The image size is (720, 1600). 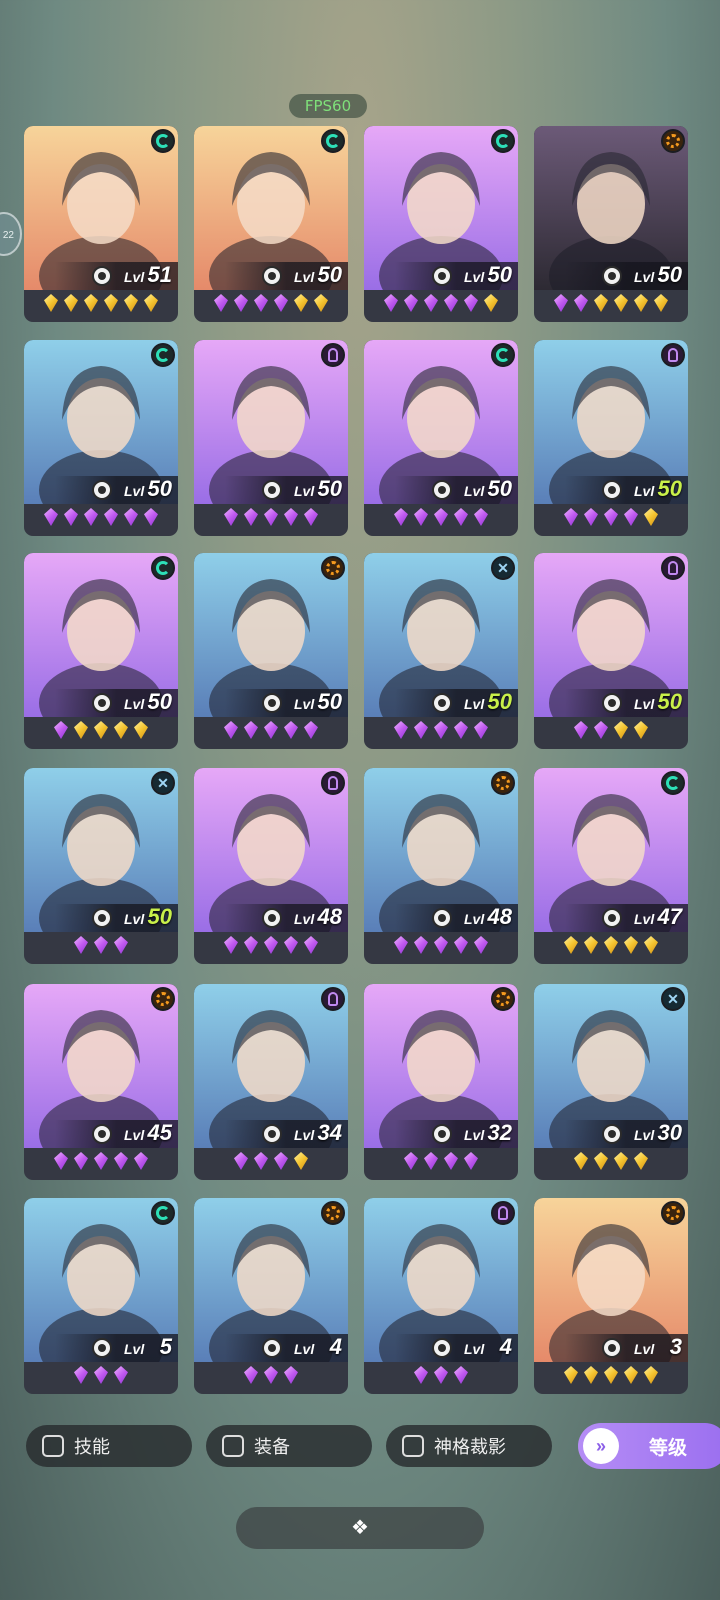 I want to click on hero-card: Lvl 3, so click(x=611, y=1296).